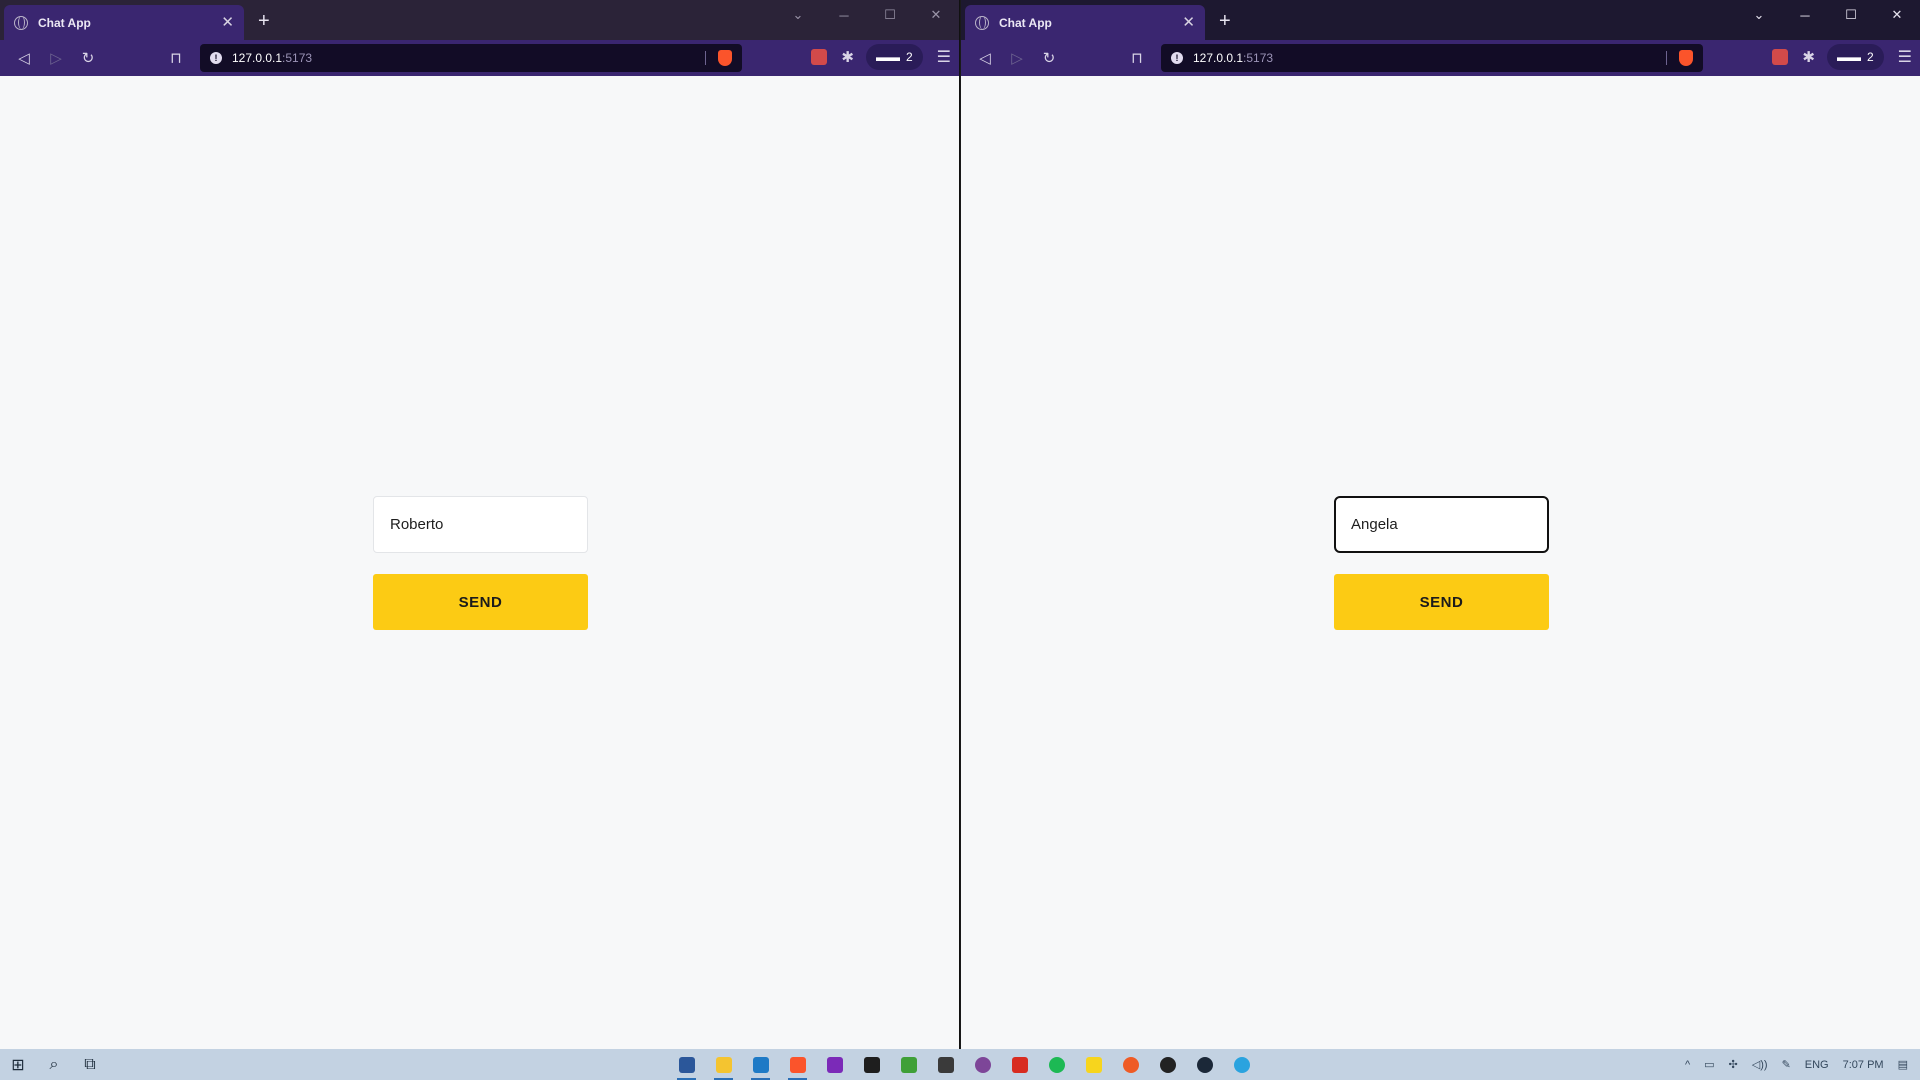 The image size is (1920, 1080). What do you see at coordinates (871, 1064) in the screenshot?
I see `figma-icon` at bounding box center [871, 1064].